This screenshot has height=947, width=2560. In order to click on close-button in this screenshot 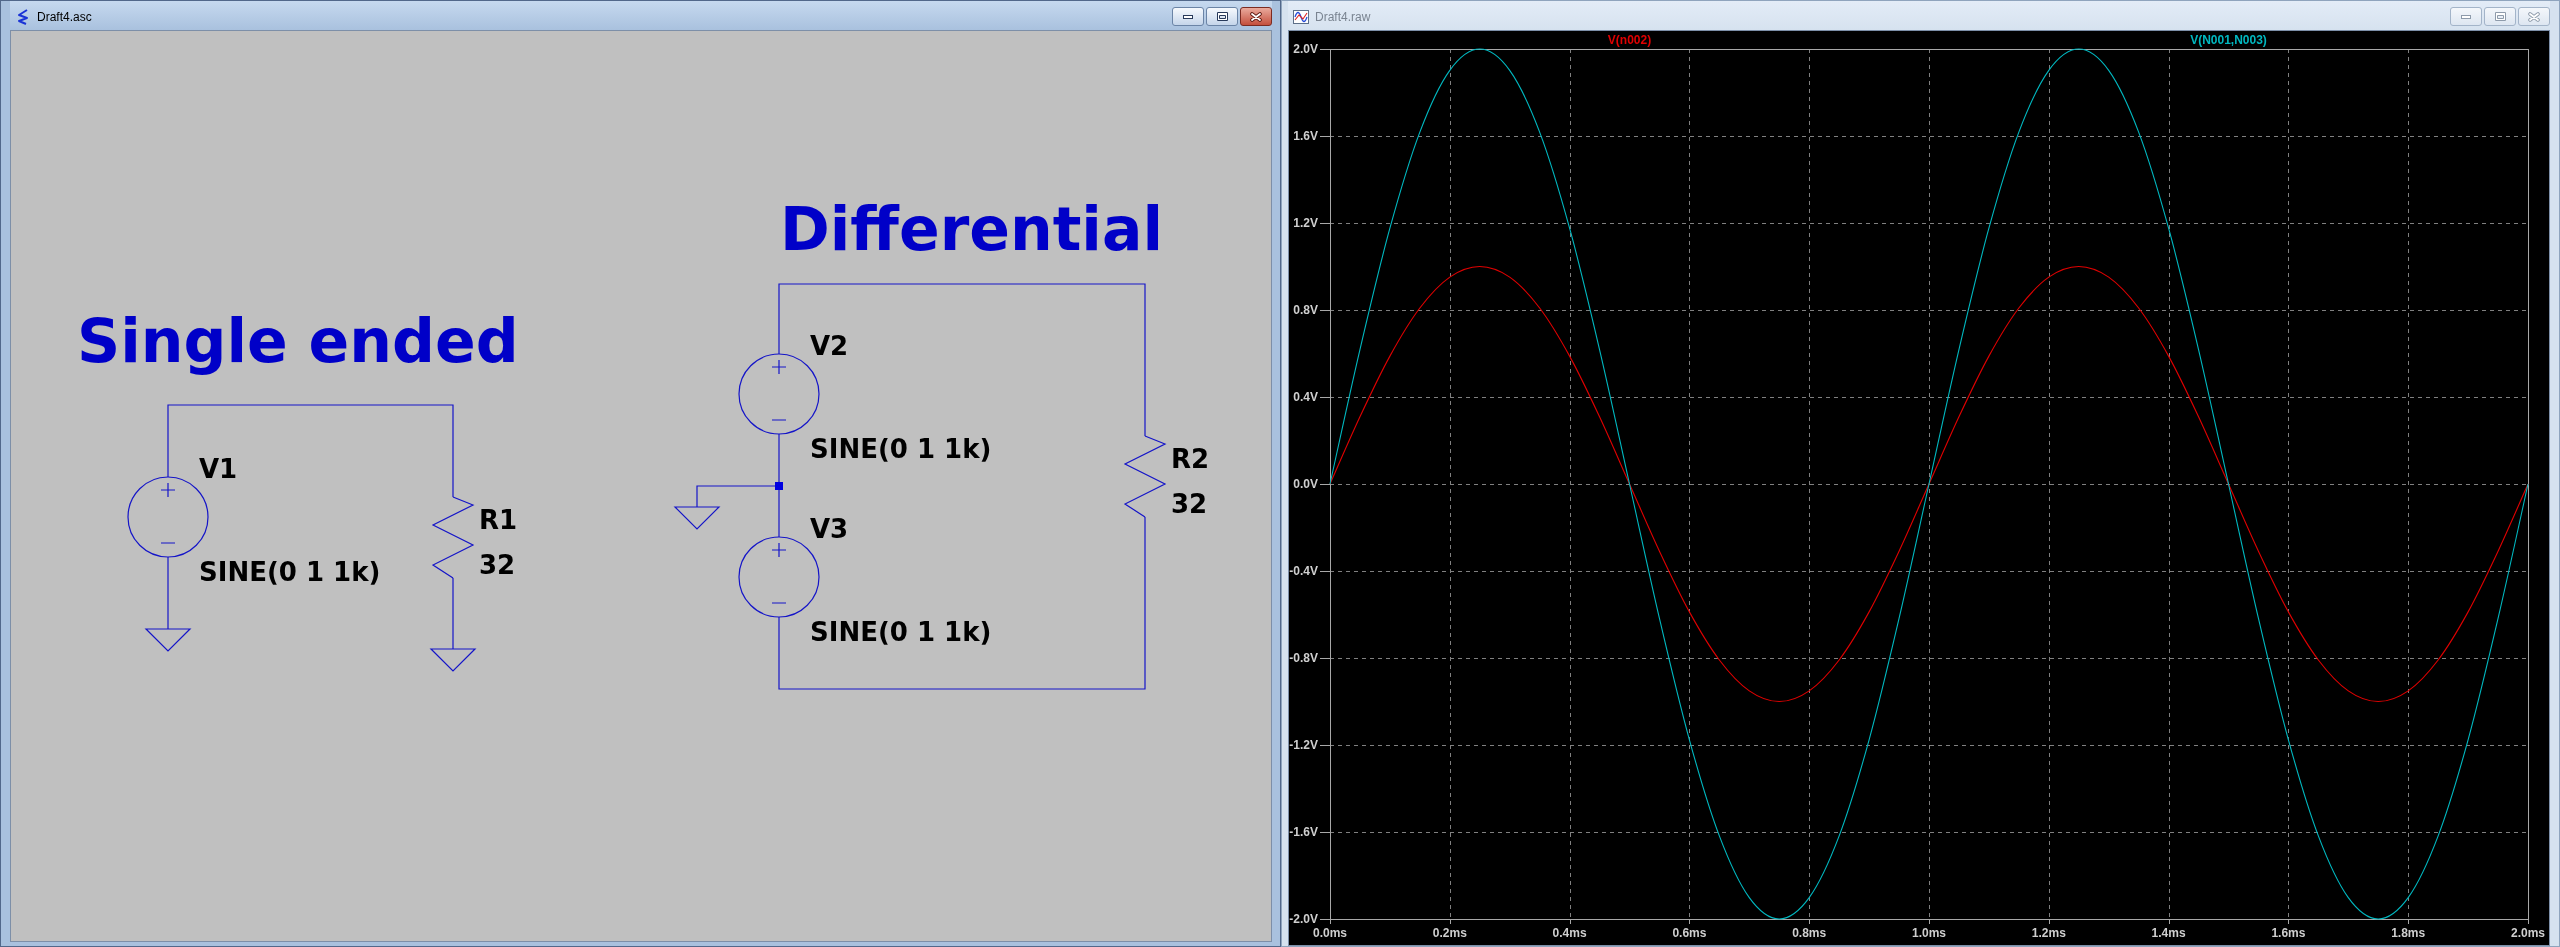, I will do `click(1256, 16)`.